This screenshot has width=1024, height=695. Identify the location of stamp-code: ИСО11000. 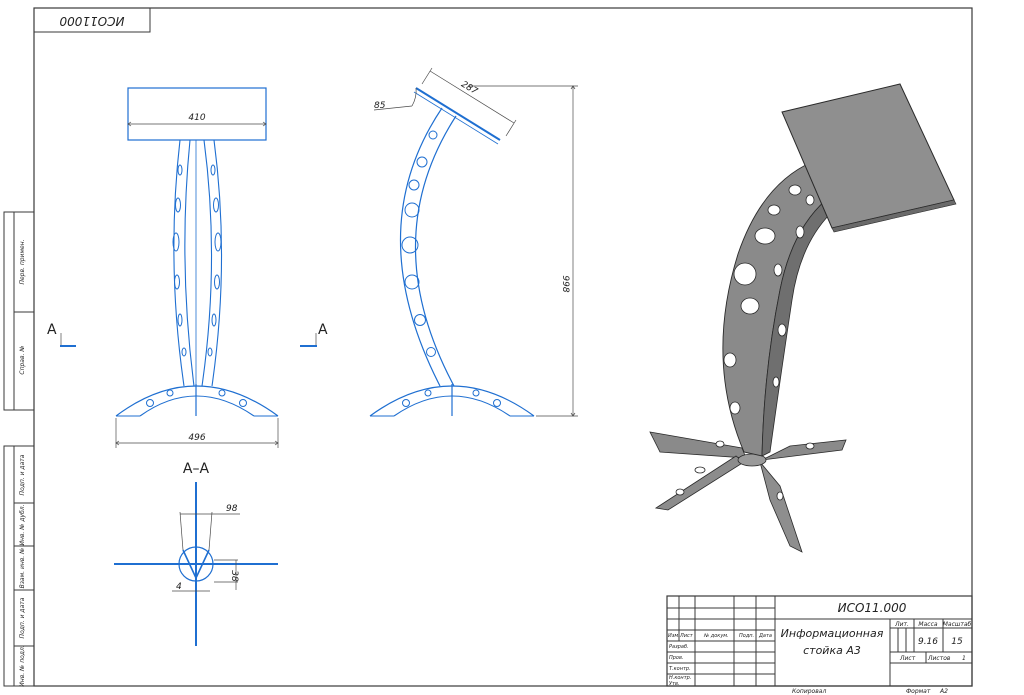
(91, 21).